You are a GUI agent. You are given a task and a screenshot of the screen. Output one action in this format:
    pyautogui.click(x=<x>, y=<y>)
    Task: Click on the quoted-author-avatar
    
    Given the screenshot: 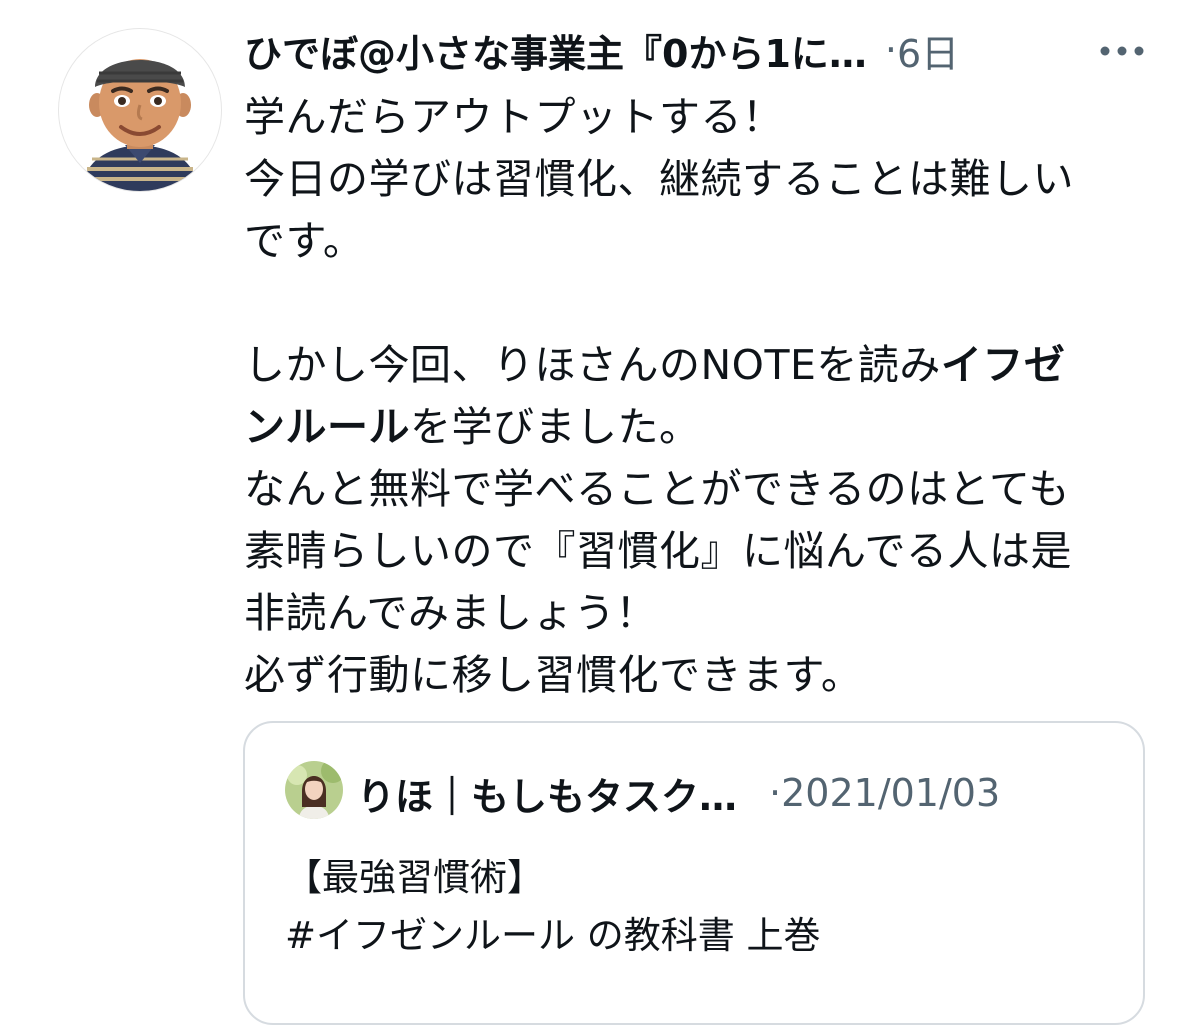 What is the action you would take?
    pyautogui.click(x=314, y=790)
    